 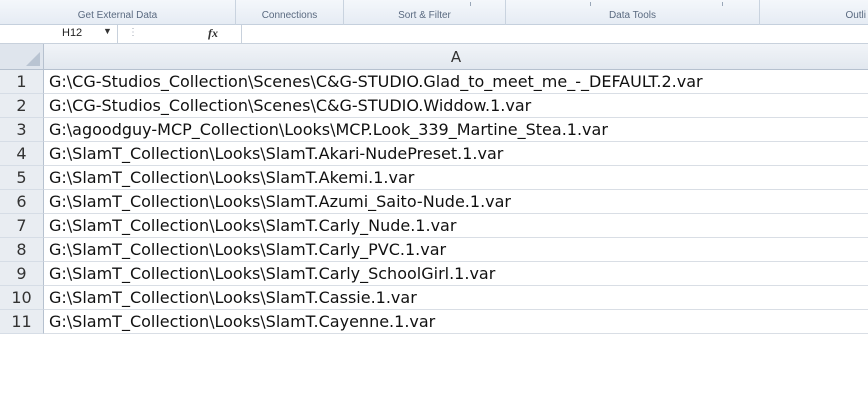 I want to click on ribbon-group-connections: Connections, so click(x=290, y=12).